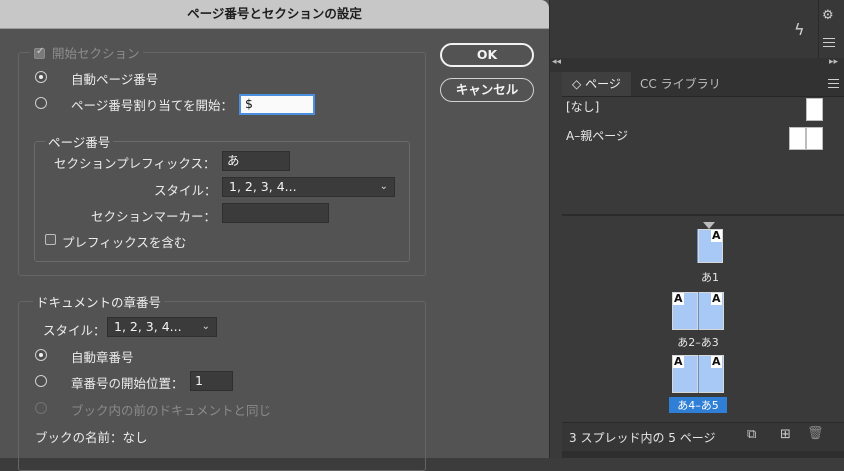  Describe the element at coordinates (41, 103) in the screenshot. I see `start-page-numbering-radio` at that location.